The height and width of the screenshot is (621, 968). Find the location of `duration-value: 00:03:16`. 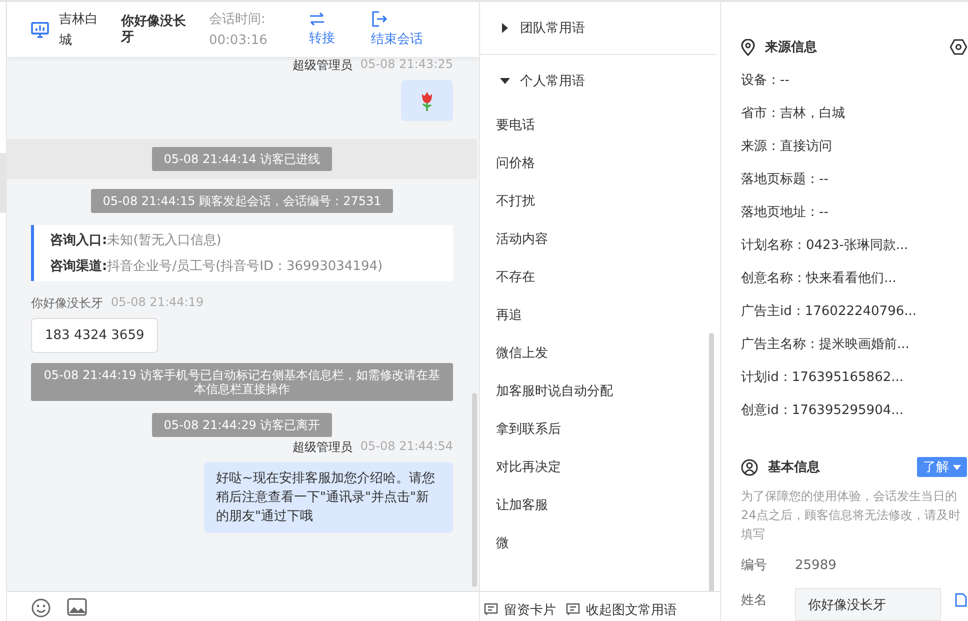

duration-value: 00:03:16 is located at coordinates (238, 41).